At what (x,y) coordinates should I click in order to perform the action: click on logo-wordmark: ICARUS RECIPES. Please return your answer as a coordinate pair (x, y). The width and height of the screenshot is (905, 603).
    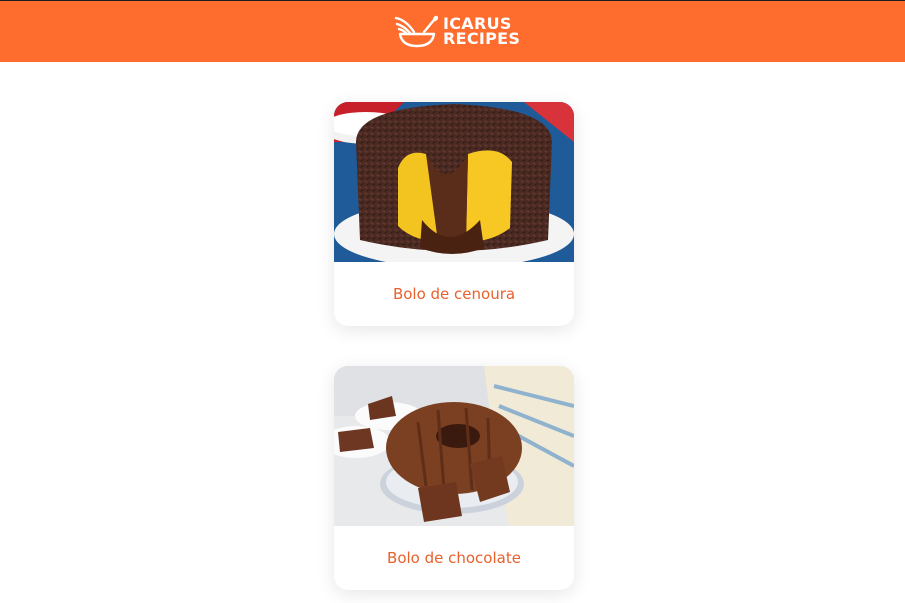
    Looking at the image, I should click on (482, 32).